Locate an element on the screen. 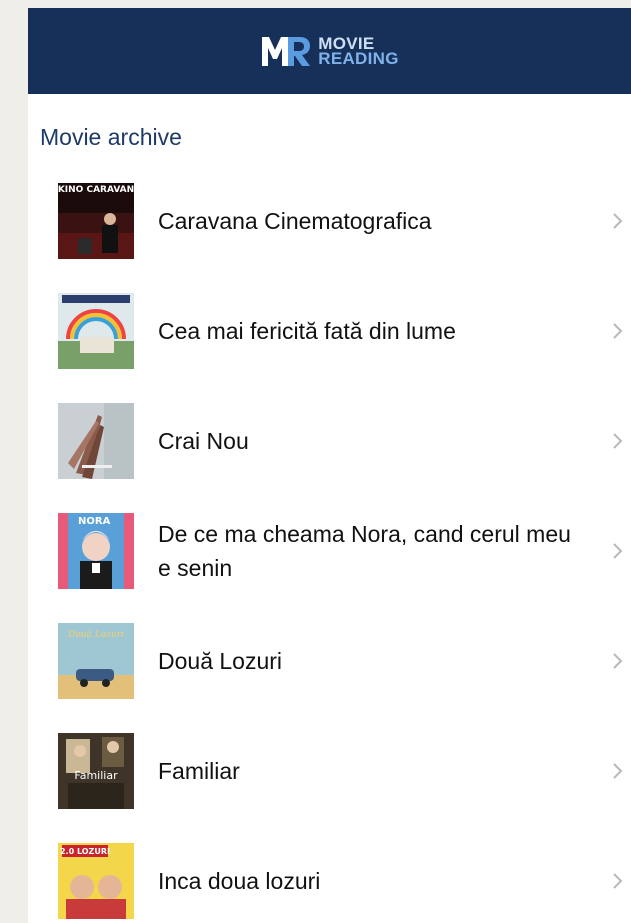 This screenshot has height=923, width=631. movie-poster: Familiar is located at coordinates (96, 771).